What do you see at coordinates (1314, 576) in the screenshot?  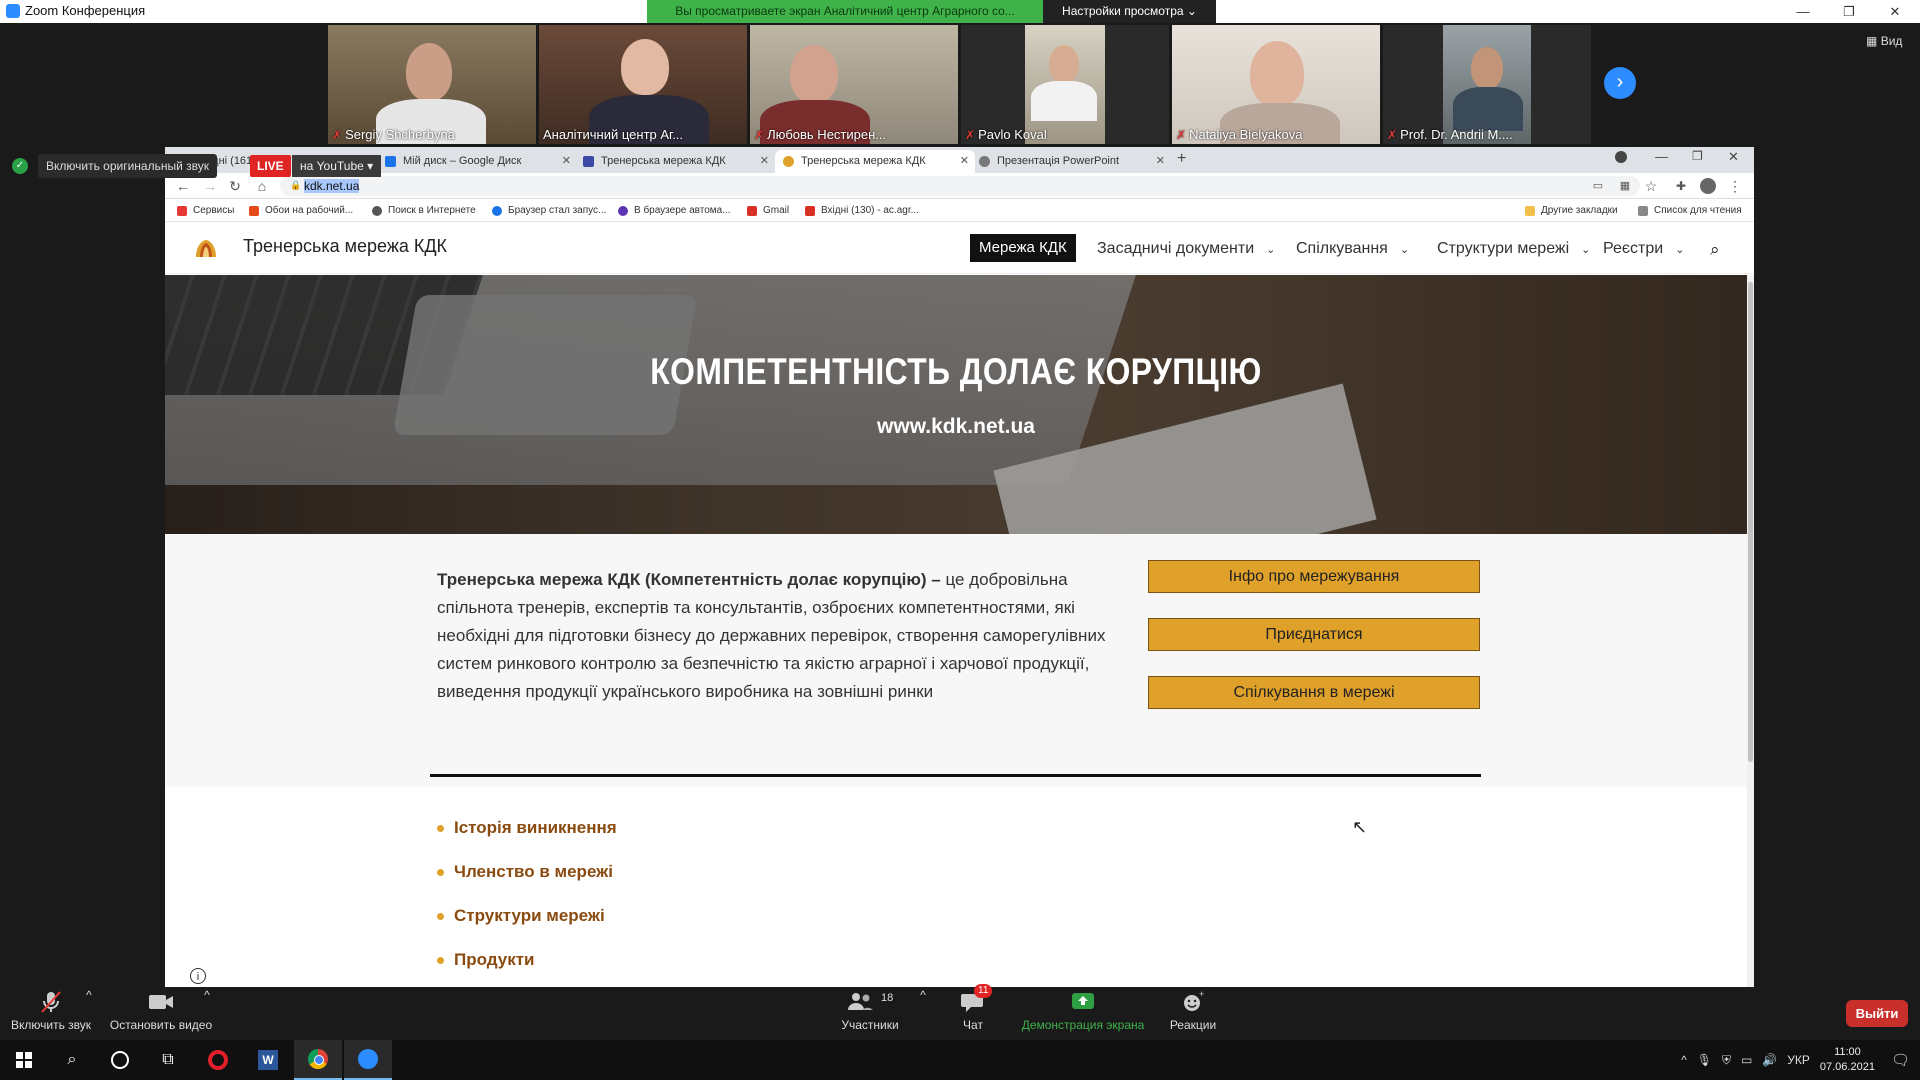 I see `info-networking-button: Інфо про мережування` at bounding box center [1314, 576].